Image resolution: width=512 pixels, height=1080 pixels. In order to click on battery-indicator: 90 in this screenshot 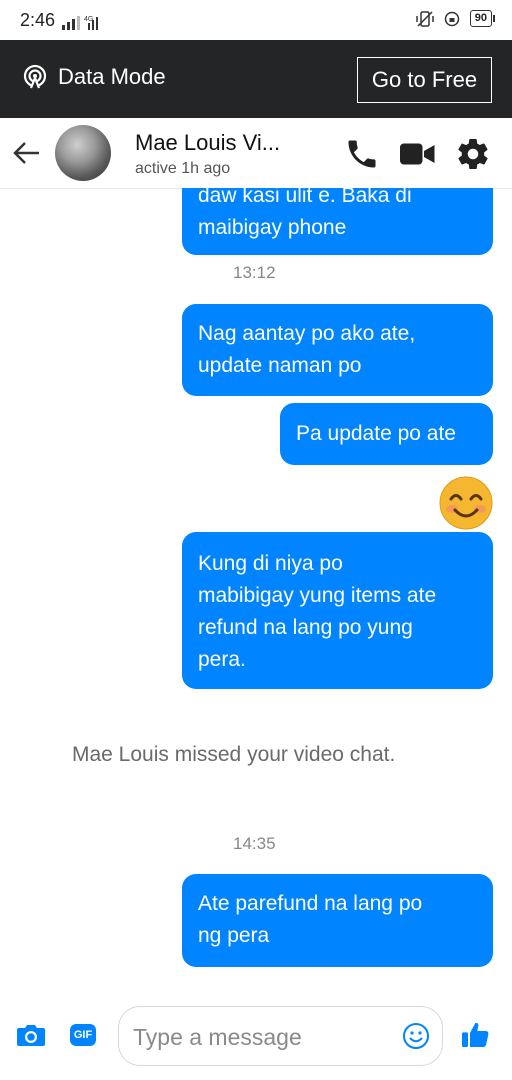, I will do `click(482, 18)`.